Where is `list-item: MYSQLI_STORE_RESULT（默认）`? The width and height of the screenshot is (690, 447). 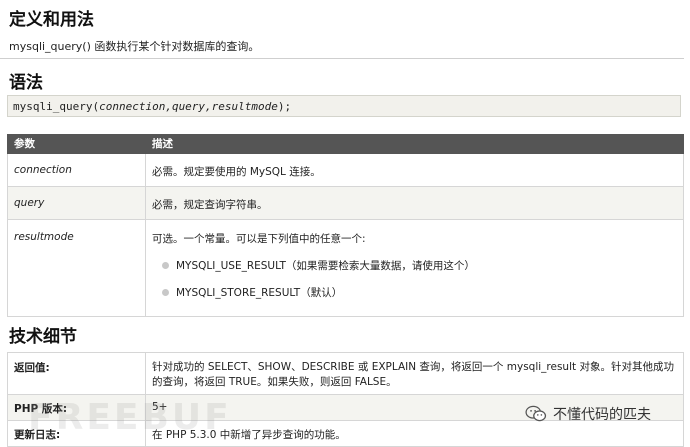 list-item: MYSQLI_STORE_RESULT（默认） is located at coordinates (414, 292).